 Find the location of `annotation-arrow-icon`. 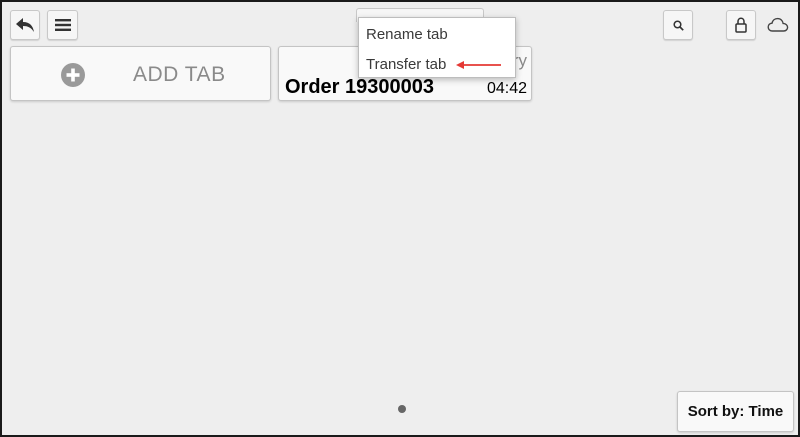

annotation-arrow-icon is located at coordinates (478, 65).